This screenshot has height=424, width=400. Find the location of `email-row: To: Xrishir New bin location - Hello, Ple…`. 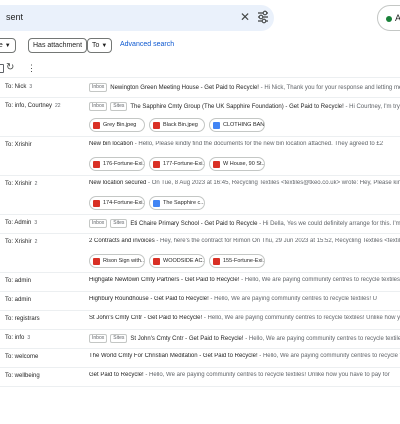

email-row: To: Xrishir New bin location - Hello, Ple… is located at coordinates (200, 156).